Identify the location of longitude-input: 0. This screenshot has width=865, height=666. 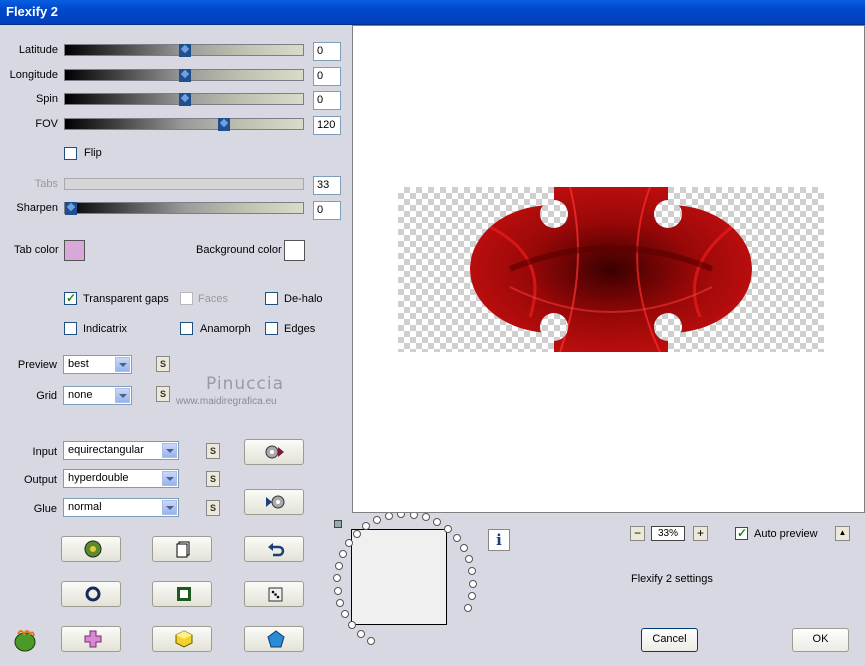
(327, 76).